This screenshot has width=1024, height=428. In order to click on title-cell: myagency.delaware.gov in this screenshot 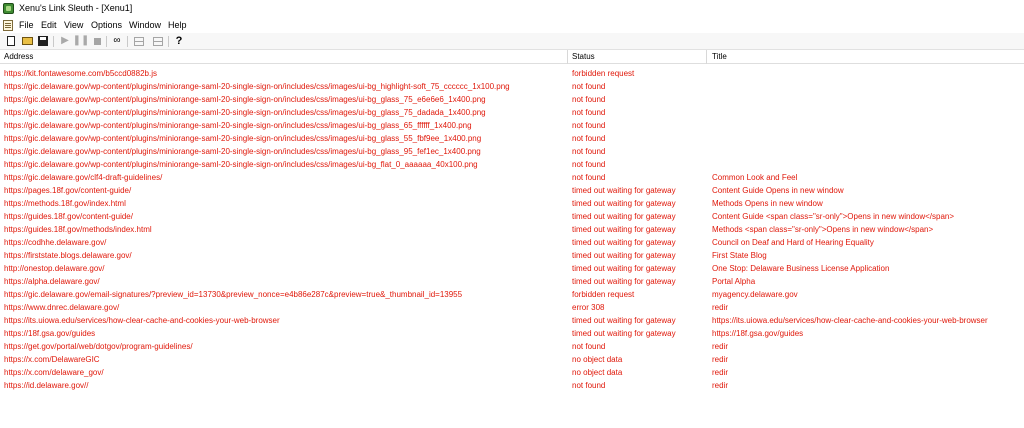, I will do `click(755, 294)`.